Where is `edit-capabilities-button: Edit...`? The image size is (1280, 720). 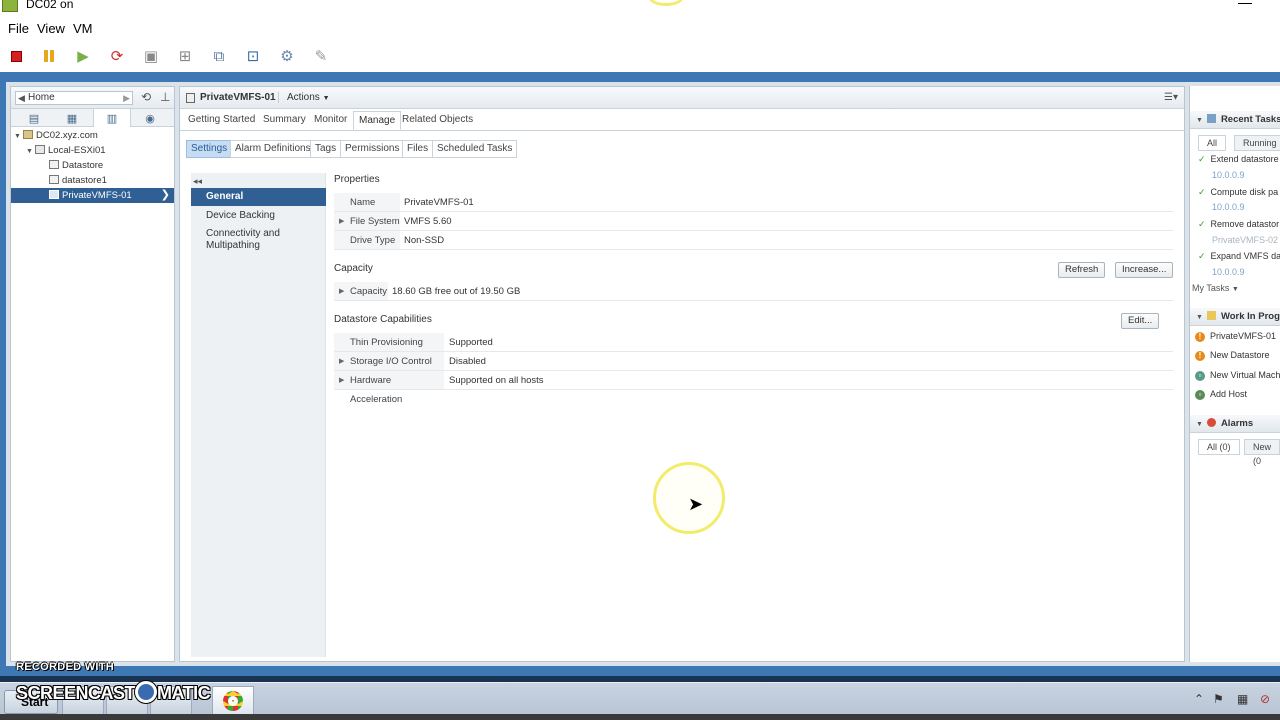
edit-capabilities-button: Edit... is located at coordinates (1140, 321).